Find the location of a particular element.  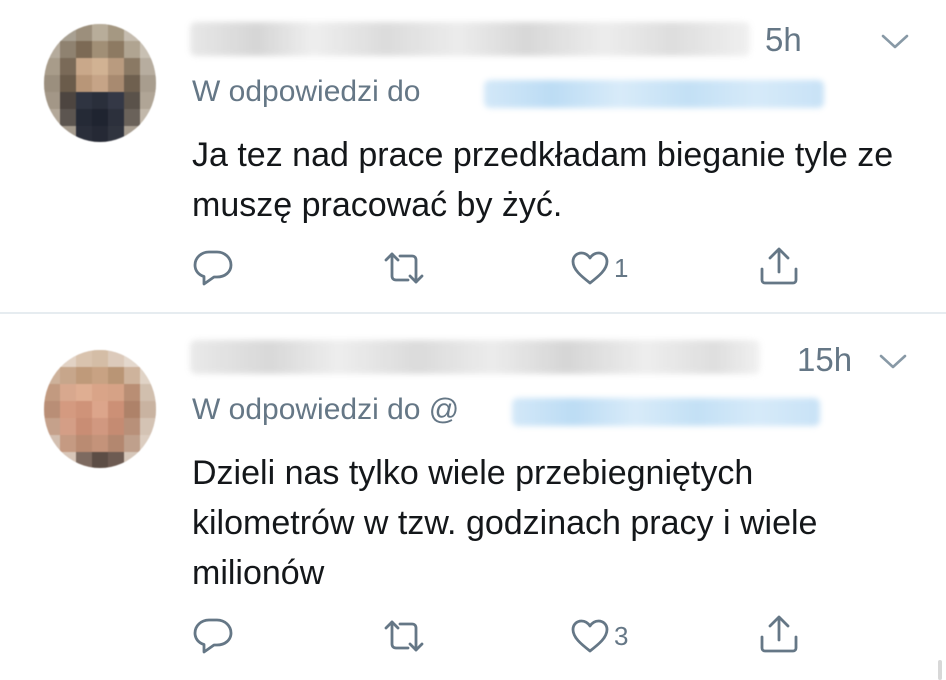

timestamp: 5h is located at coordinates (783, 40).